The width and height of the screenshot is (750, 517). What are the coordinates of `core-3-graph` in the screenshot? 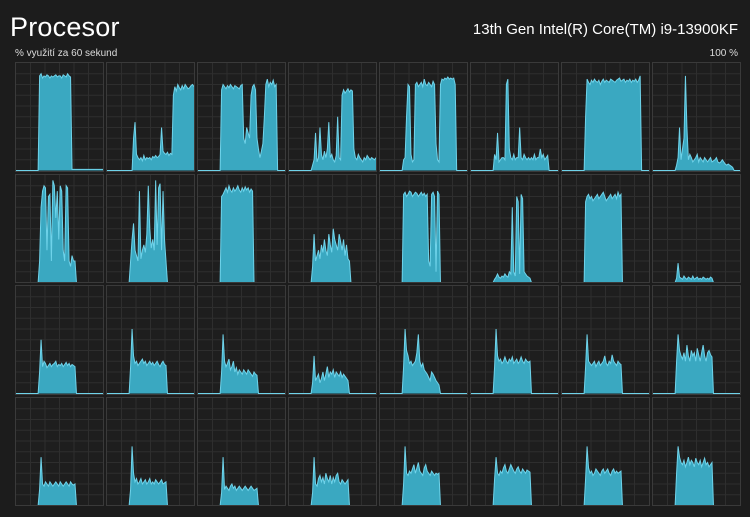 It's located at (332, 117).